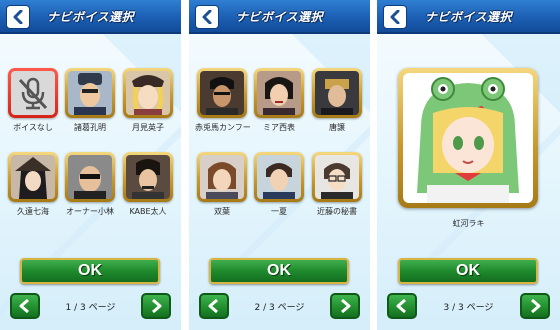  I want to click on character-card: 諸葛孔明, so click(90, 100).